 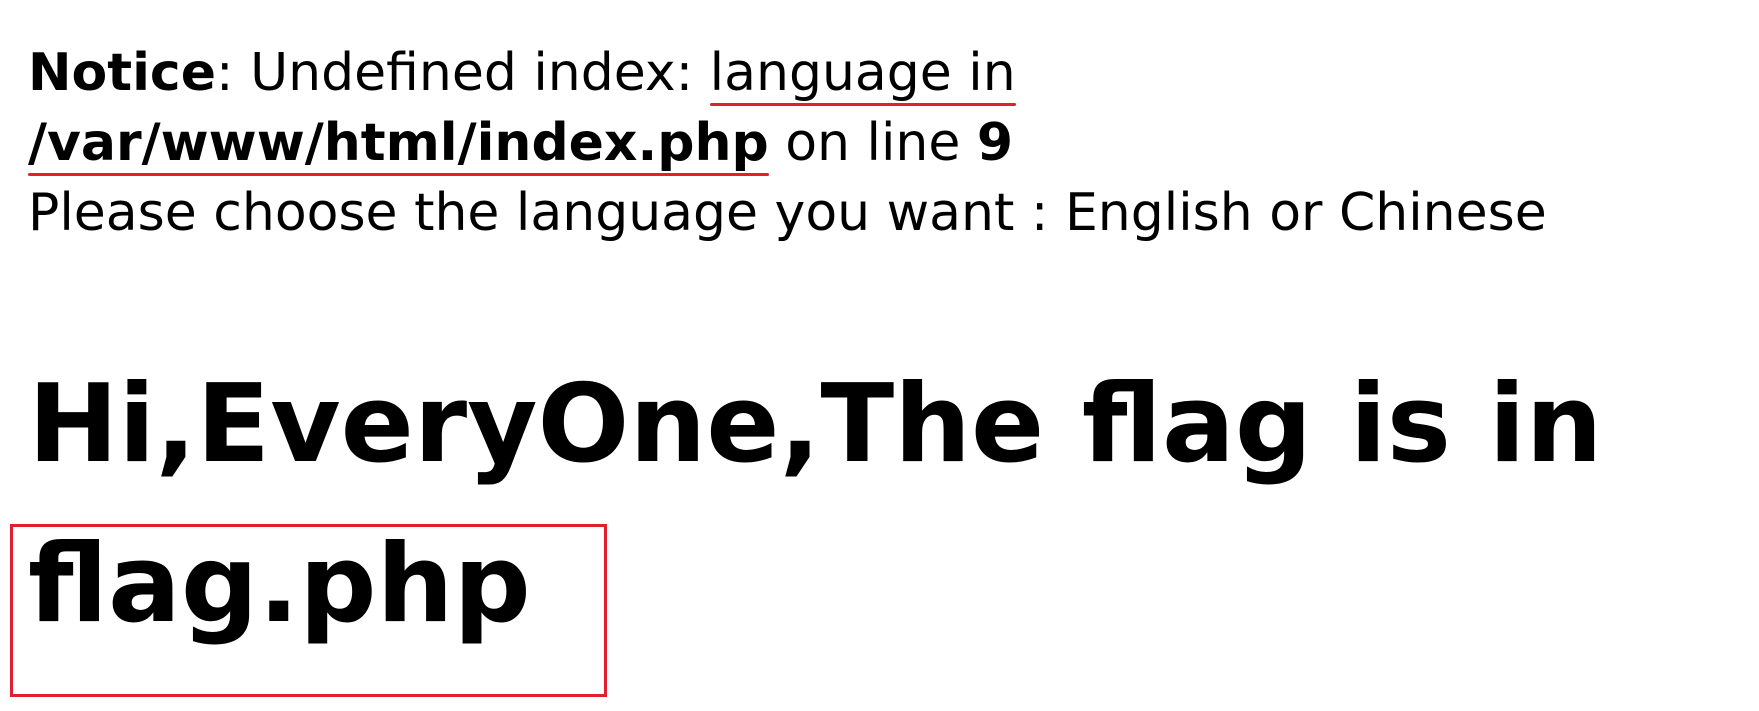 What do you see at coordinates (872, 143) in the screenshot?
I see `notice-on-line: on line` at bounding box center [872, 143].